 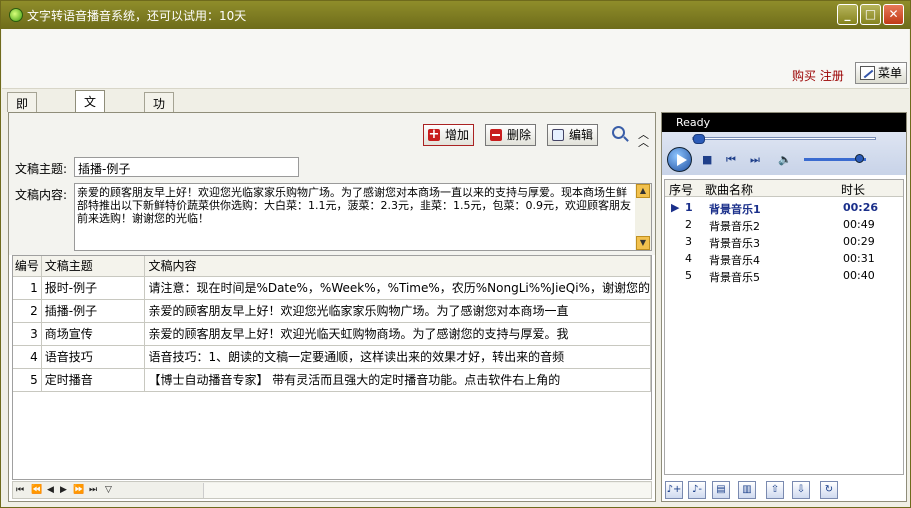 What do you see at coordinates (859, 158) in the screenshot?
I see `volume-thumb` at bounding box center [859, 158].